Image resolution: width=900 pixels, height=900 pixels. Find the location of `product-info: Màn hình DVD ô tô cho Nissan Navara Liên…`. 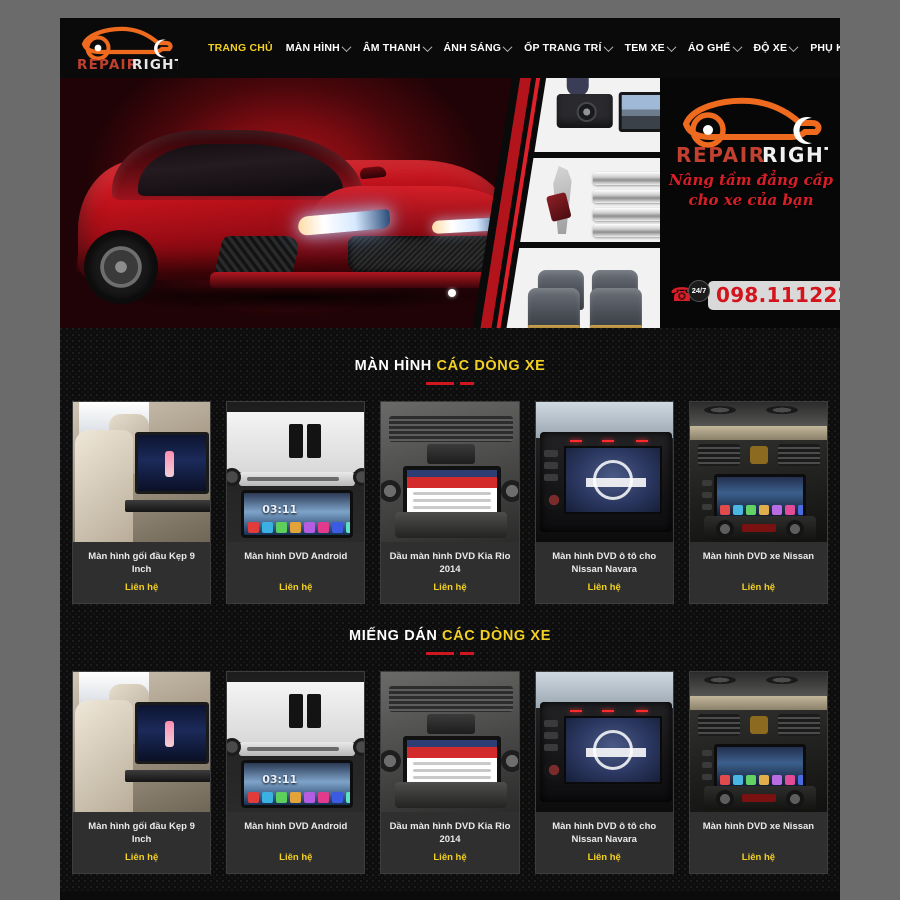

product-info: Màn hình DVD ô tô cho Nissan Navara Liên… is located at coordinates (604, 842).